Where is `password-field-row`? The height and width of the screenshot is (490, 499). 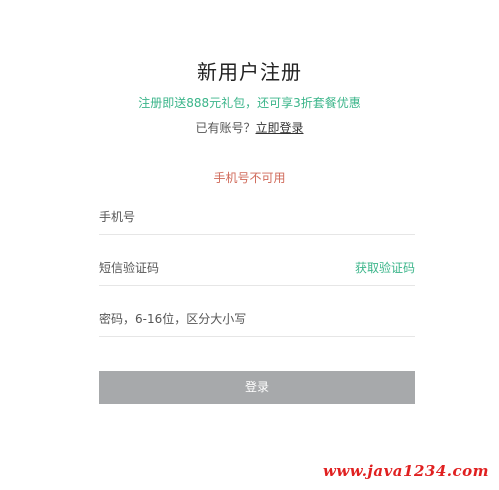 password-field-row is located at coordinates (257, 319).